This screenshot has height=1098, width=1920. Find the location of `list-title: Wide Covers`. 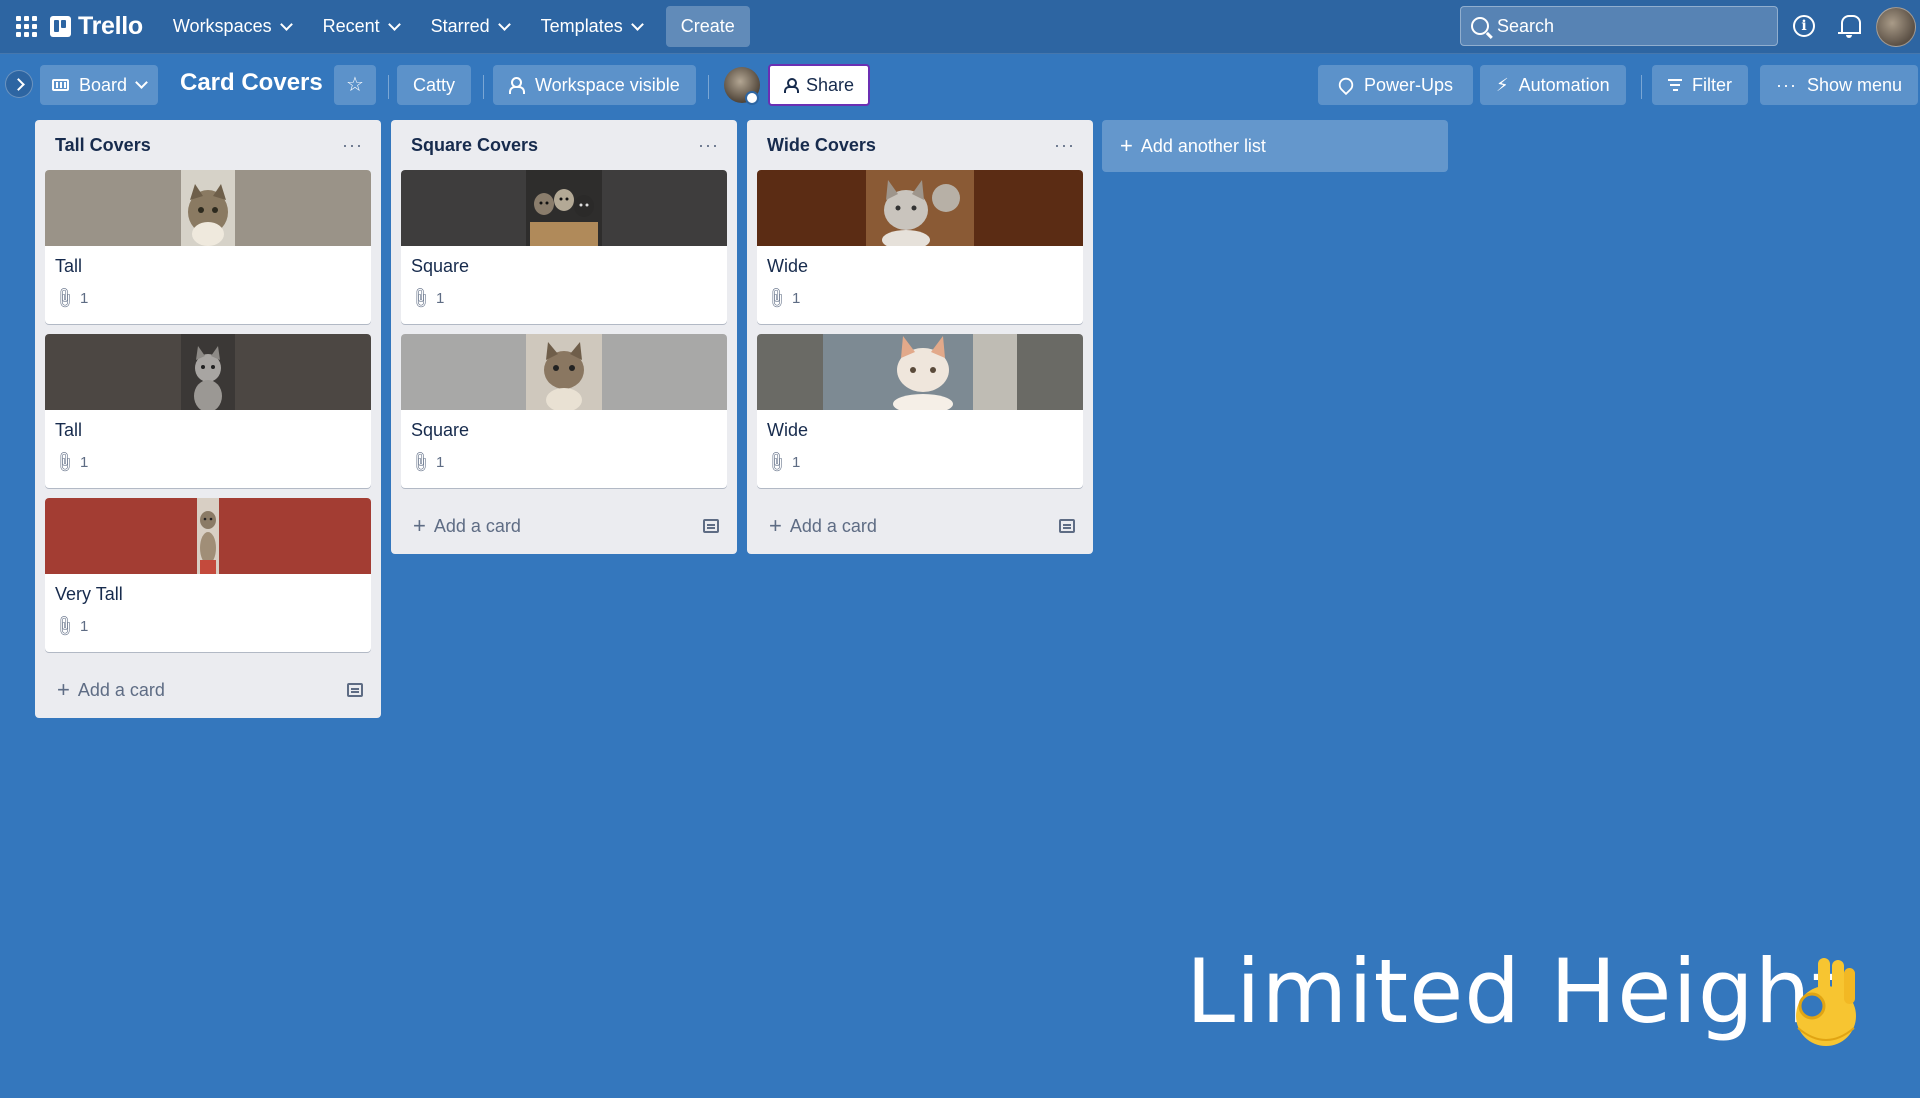

list-title: Wide Covers is located at coordinates (821, 145).